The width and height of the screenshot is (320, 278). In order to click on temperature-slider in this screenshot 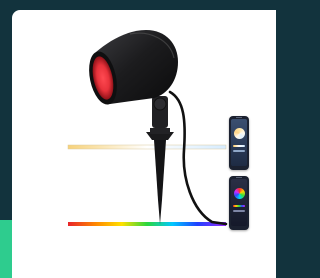, I will do `click(239, 146)`.